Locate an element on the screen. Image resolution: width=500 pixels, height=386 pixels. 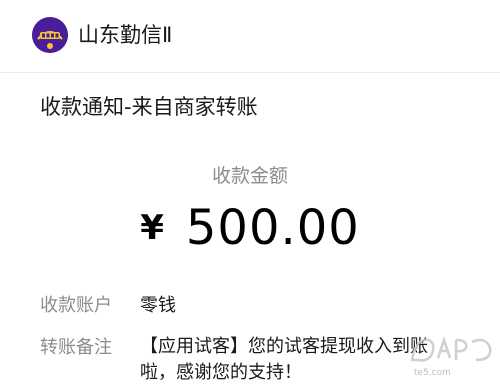
account-label: 收款账户 is located at coordinates (76, 305).